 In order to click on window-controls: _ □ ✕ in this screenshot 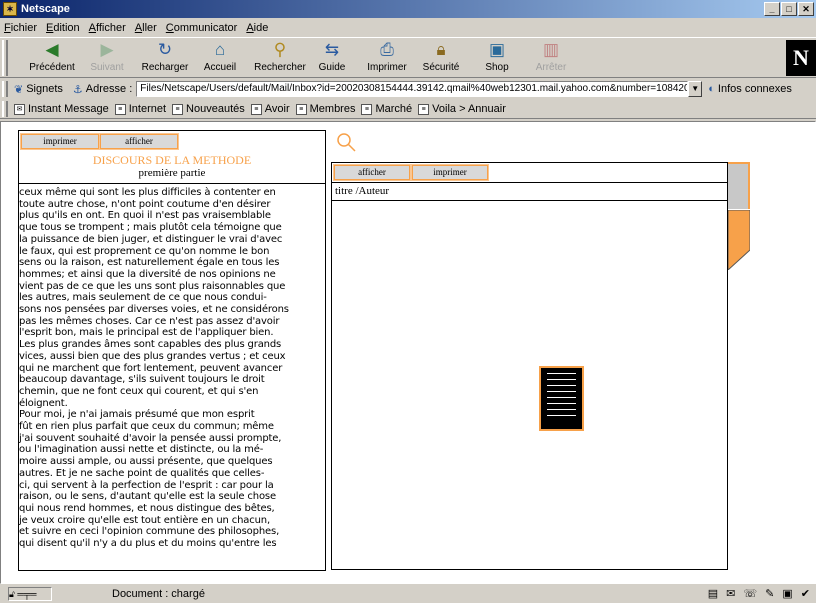, I will do `click(789, 9)`.